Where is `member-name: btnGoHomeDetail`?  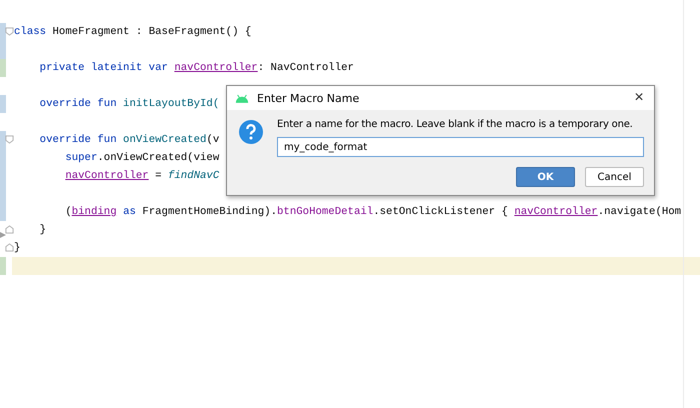
member-name: btnGoHomeDetail is located at coordinates (325, 212).